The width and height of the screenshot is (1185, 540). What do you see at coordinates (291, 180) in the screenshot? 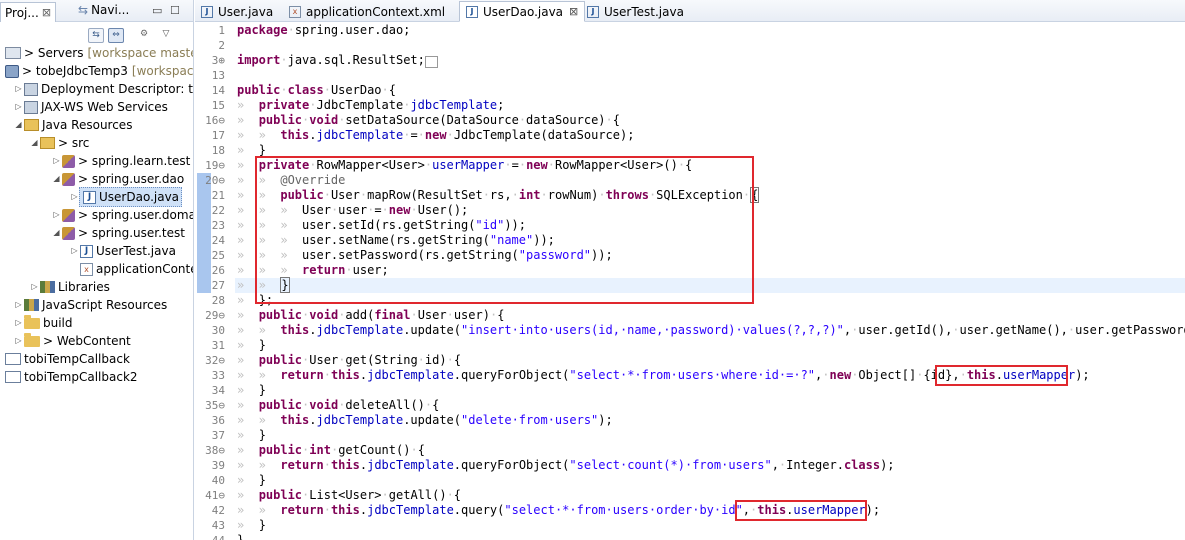
I see `code-line: » » @Override` at bounding box center [291, 180].